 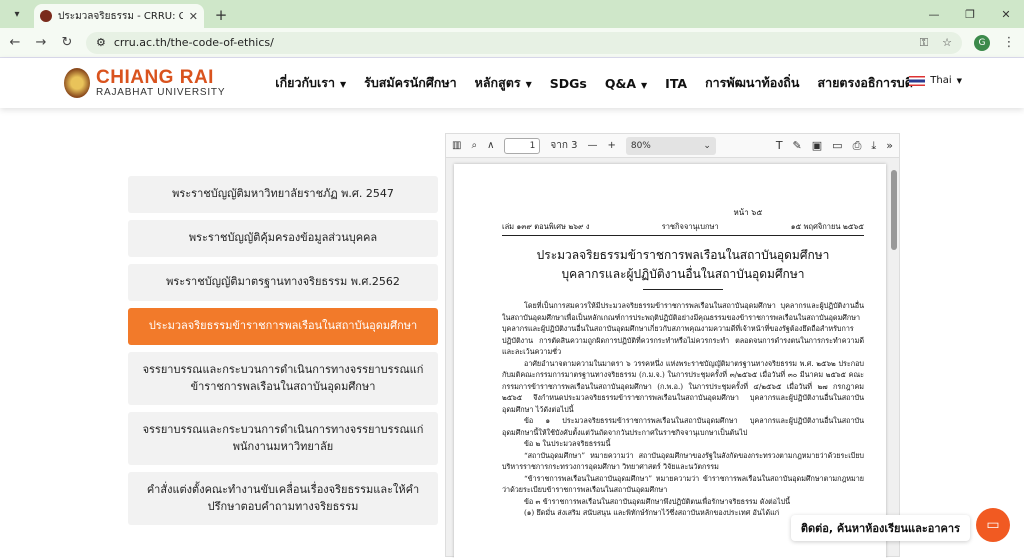 What do you see at coordinates (748, 212) in the screenshot?
I see `doc-page-number: หน้า ๖๕` at bounding box center [748, 212].